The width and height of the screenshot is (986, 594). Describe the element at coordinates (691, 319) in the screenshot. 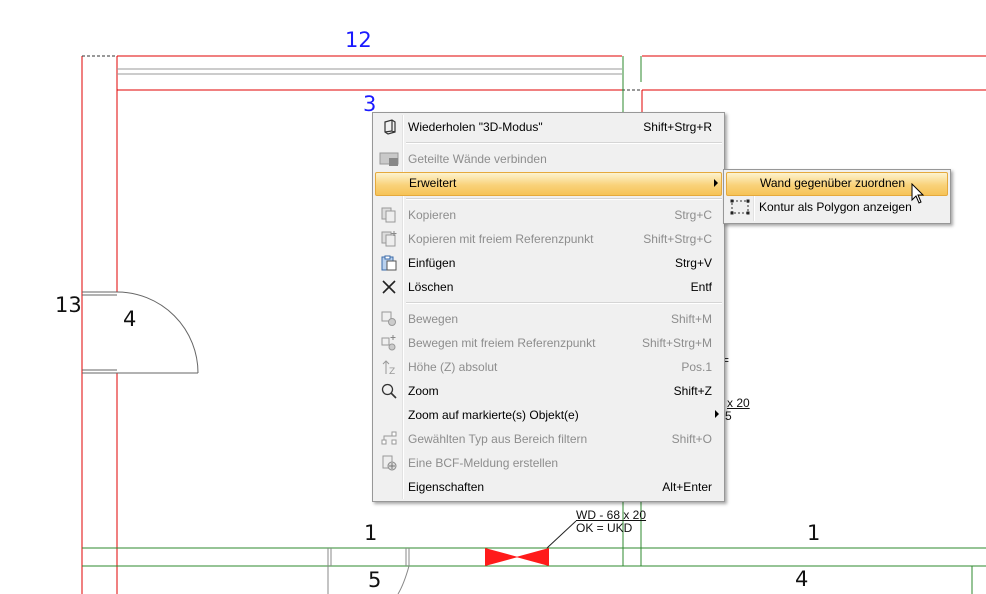

I see `menu-item-shortcut: Shift+M` at that location.